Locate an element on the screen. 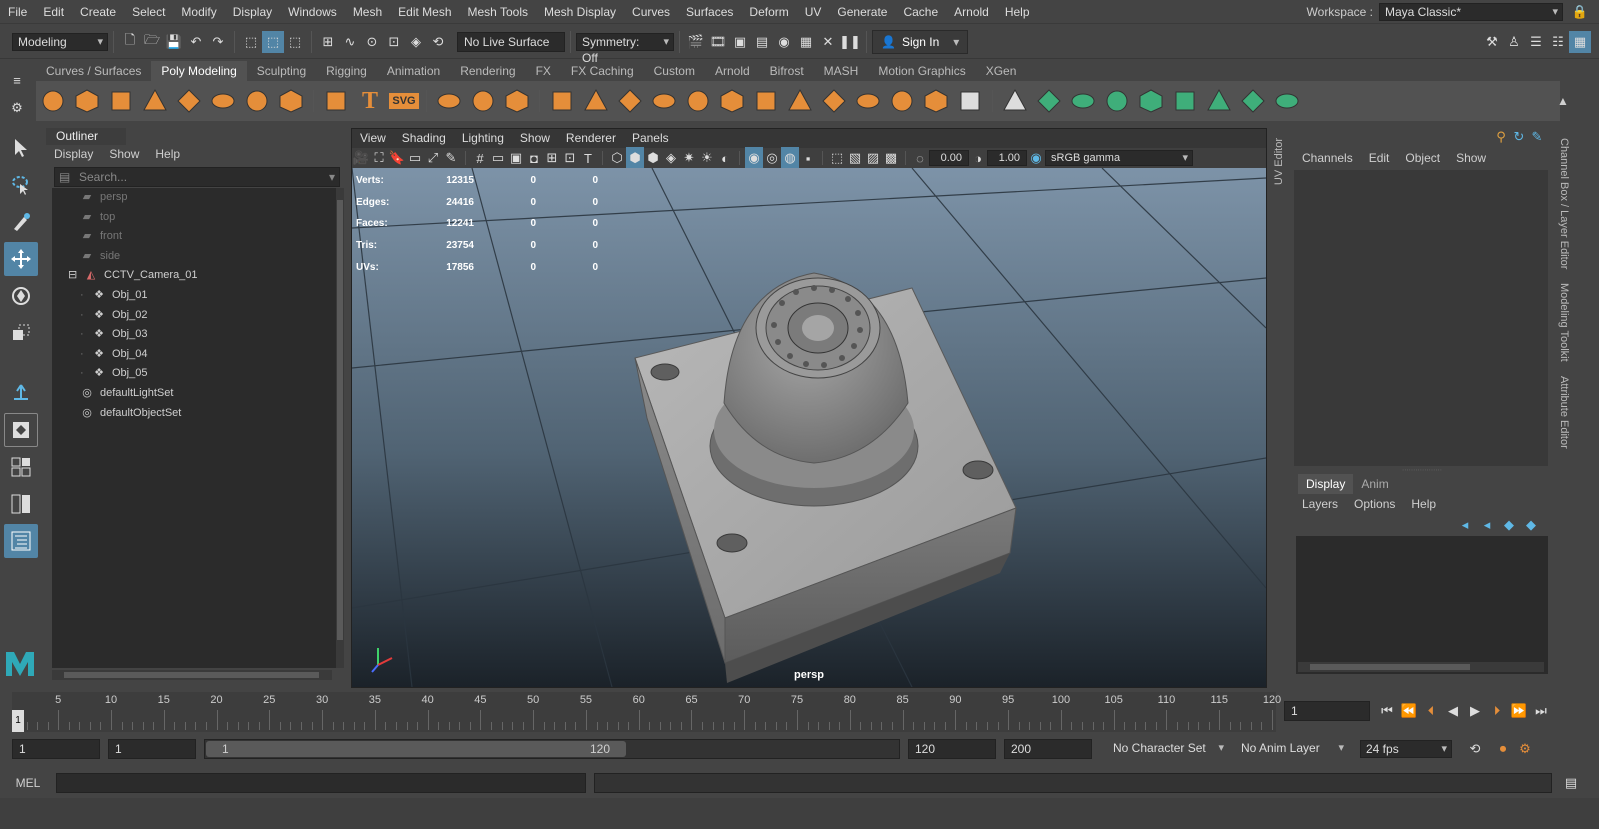 This screenshot has width=1599, height=829. render-sequence-icon: 🎞 is located at coordinates (718, 42).